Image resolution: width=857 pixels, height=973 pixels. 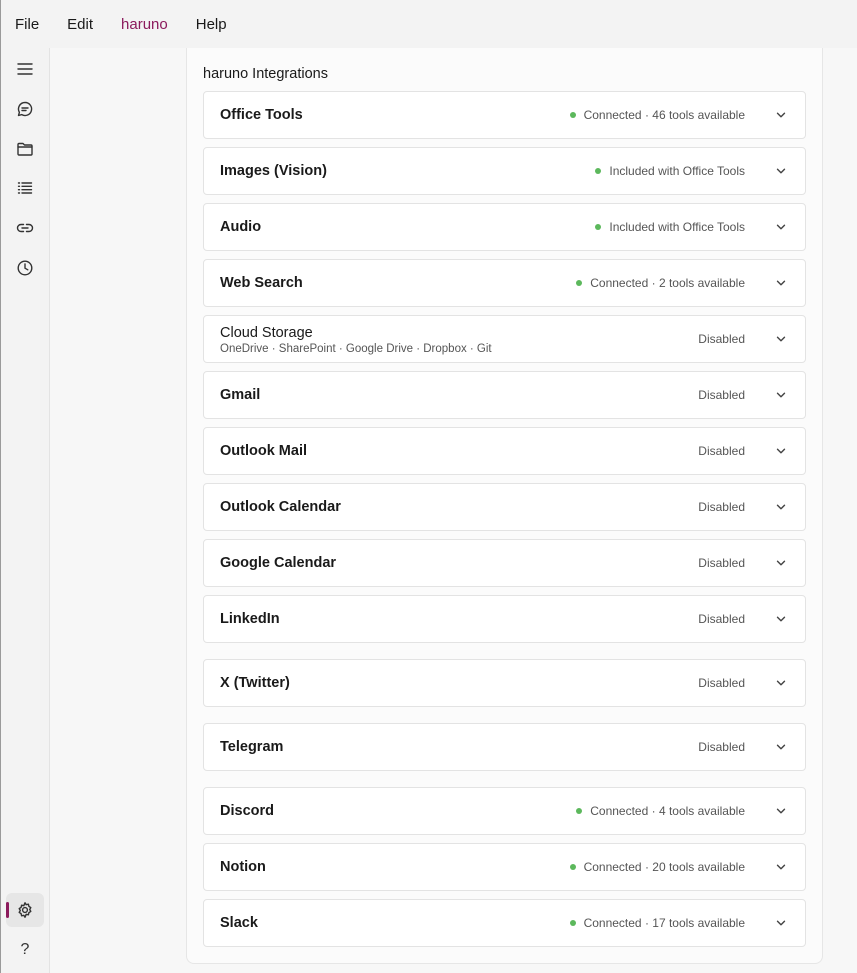 What do you see at coordinates (25, 109) in the screenshot?
I see `chat-icon` at bounding box center [25, 109].